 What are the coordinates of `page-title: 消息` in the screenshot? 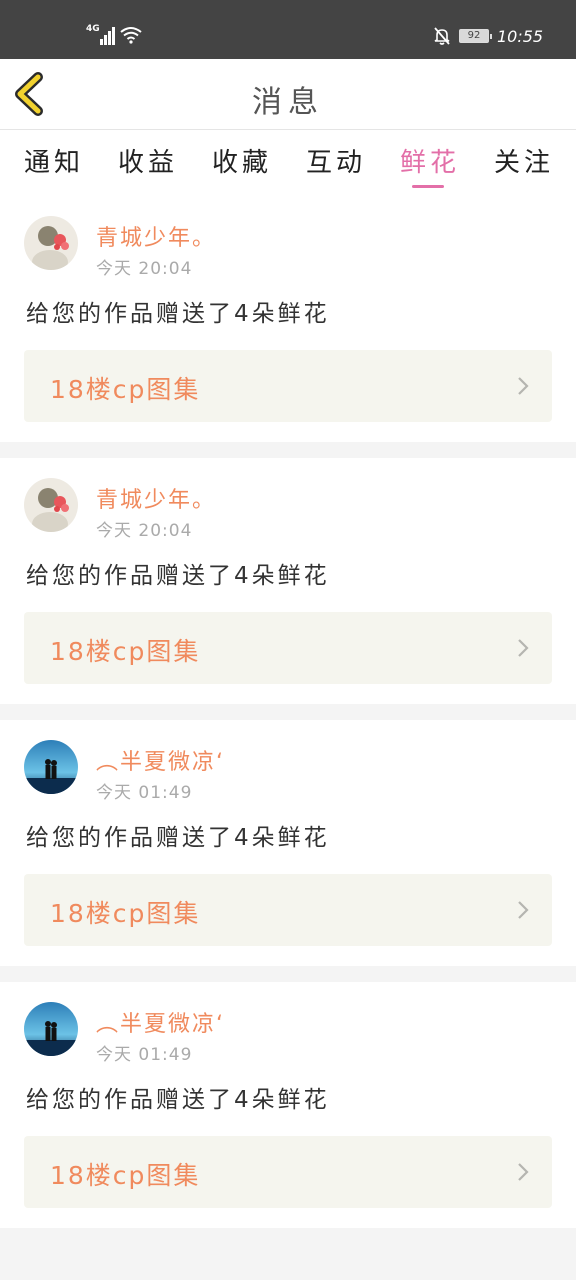 It's located at (288, 102).